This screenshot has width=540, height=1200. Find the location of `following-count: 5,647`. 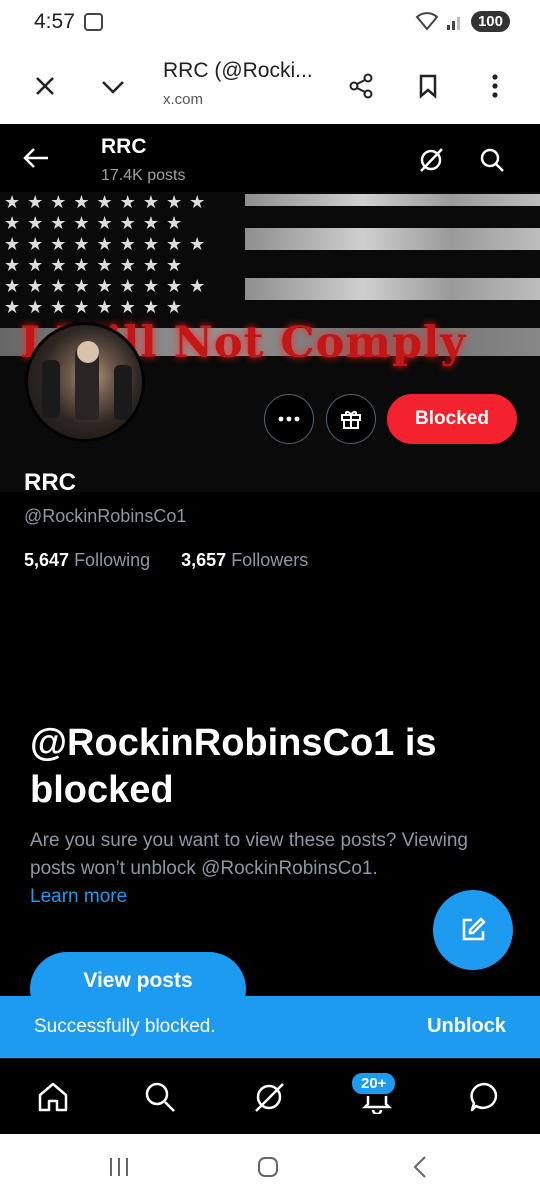

following-count: 5,647 is located at coordinates (47, 560).